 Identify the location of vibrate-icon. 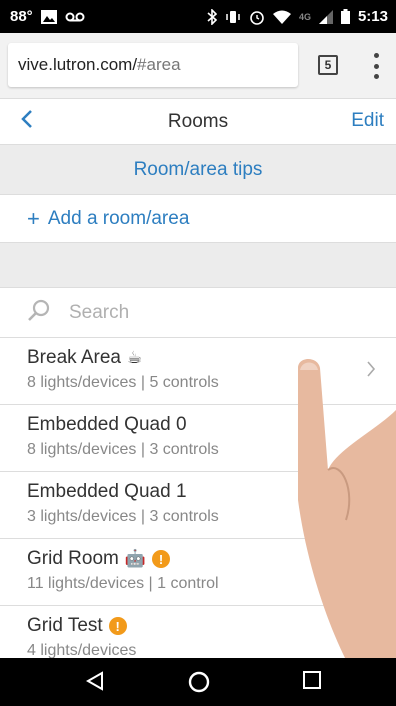
(233, 17).